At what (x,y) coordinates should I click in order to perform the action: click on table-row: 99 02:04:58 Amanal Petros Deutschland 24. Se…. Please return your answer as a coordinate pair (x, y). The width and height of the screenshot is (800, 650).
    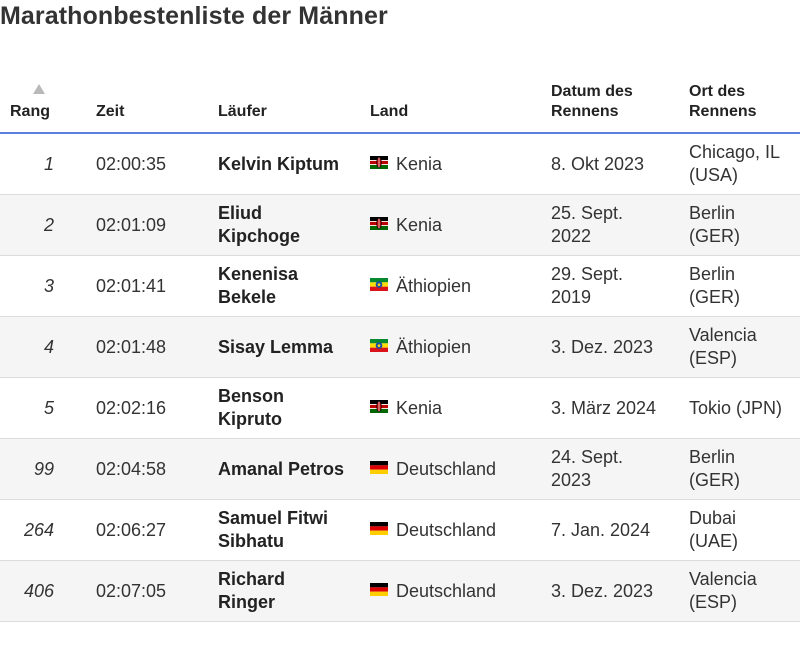
    Looking at the image, I should click on (400, 469).